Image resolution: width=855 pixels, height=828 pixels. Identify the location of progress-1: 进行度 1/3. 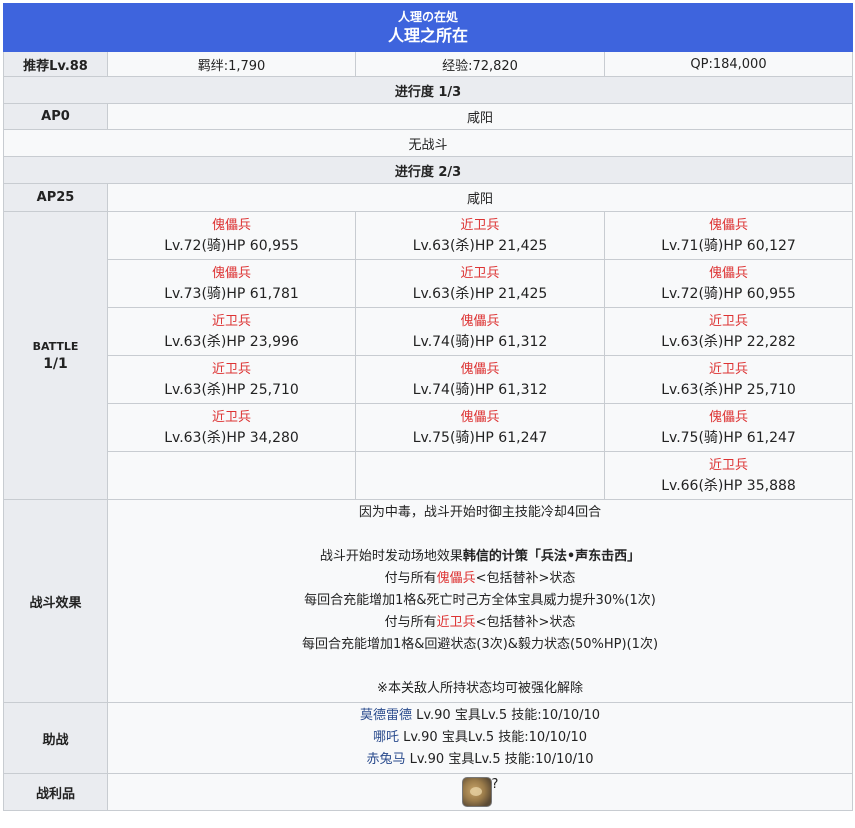
(428, 90).